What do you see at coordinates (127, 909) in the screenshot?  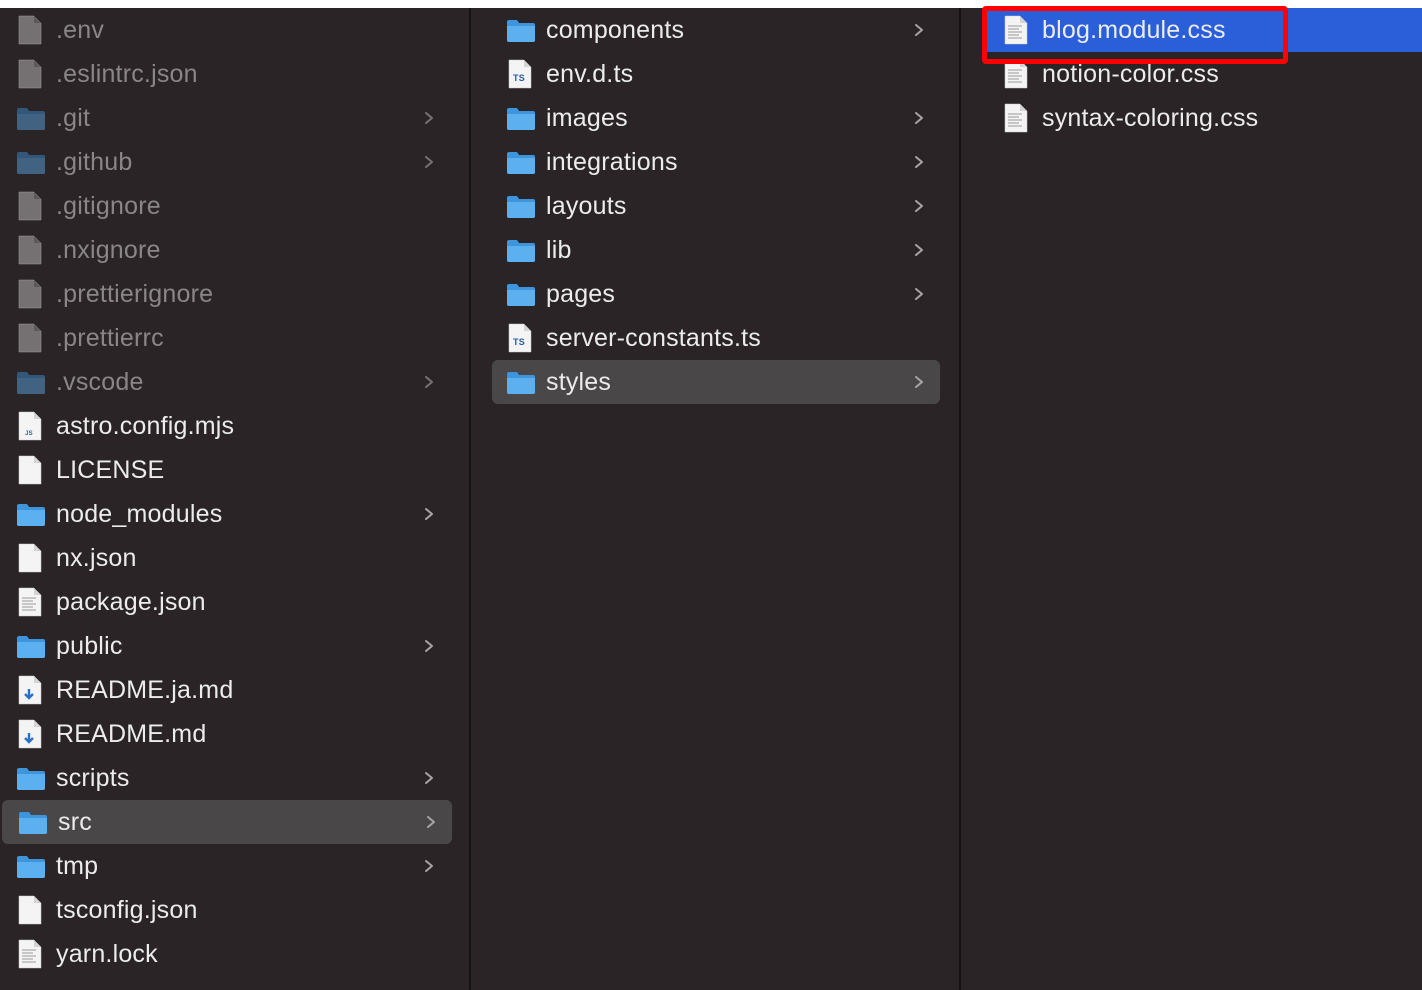 I see `item-label: tsconfig.json` at bounding box center [127, 909].